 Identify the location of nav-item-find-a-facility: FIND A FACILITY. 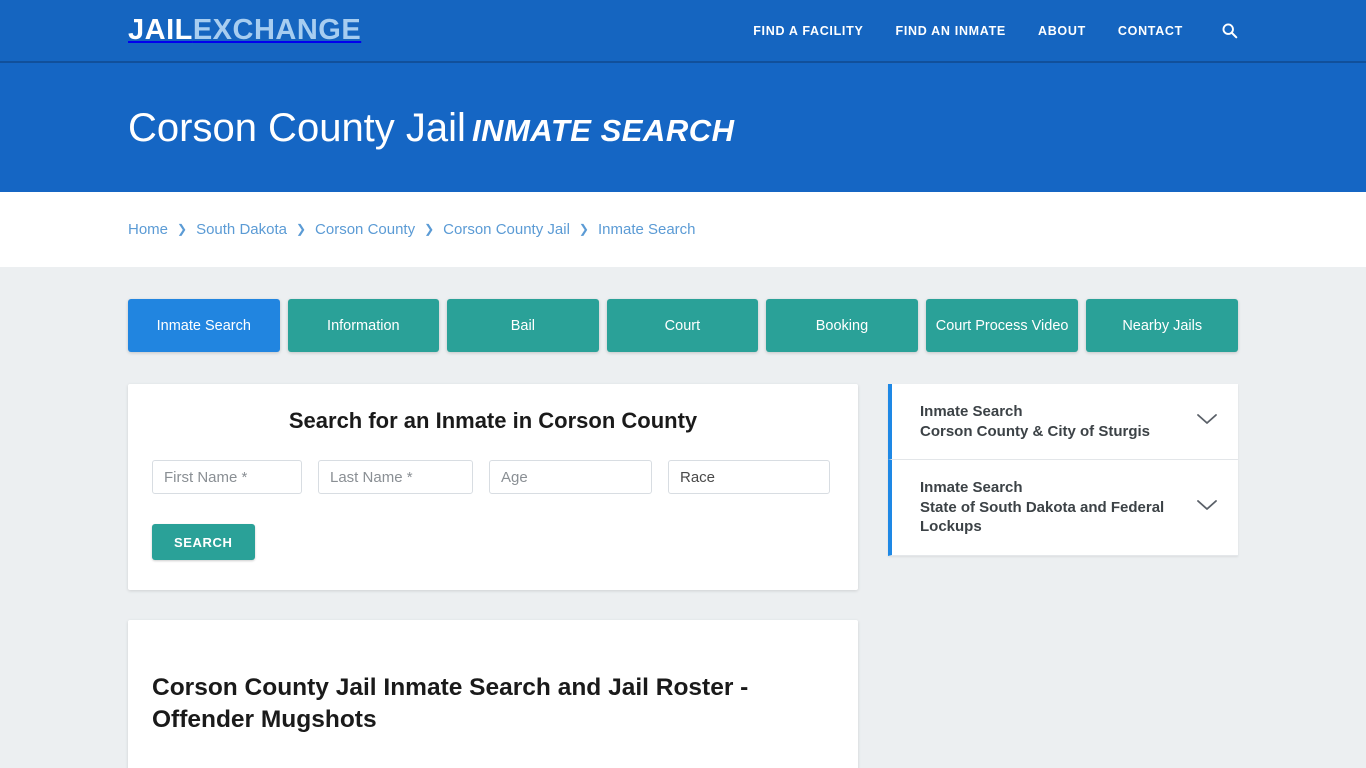
(808, 31).